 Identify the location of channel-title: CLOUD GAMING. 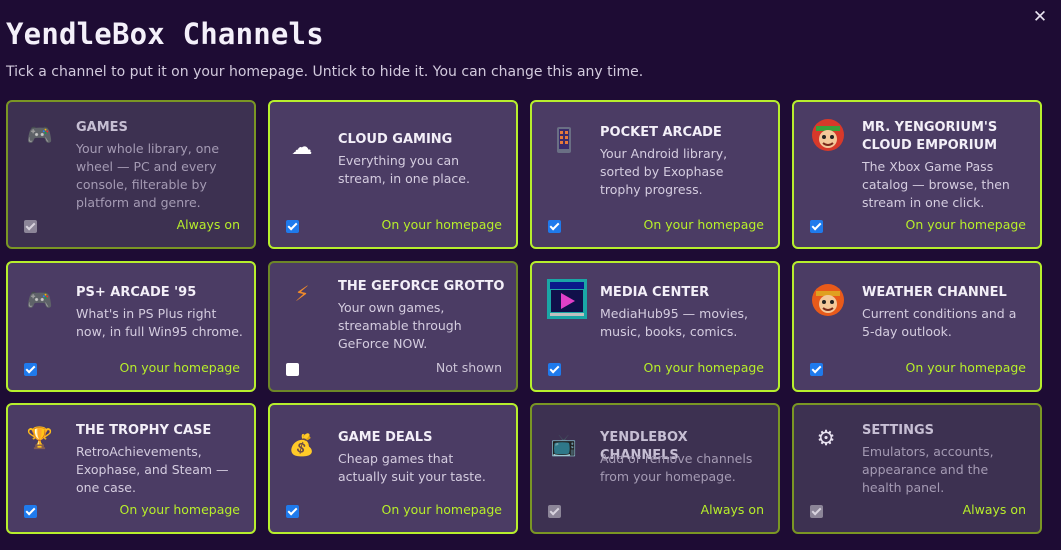
(395, 139).